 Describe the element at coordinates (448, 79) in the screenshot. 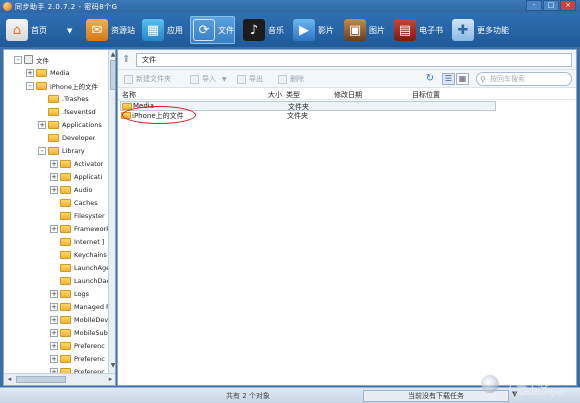

I see `list-view-icon: ☰` at that location.